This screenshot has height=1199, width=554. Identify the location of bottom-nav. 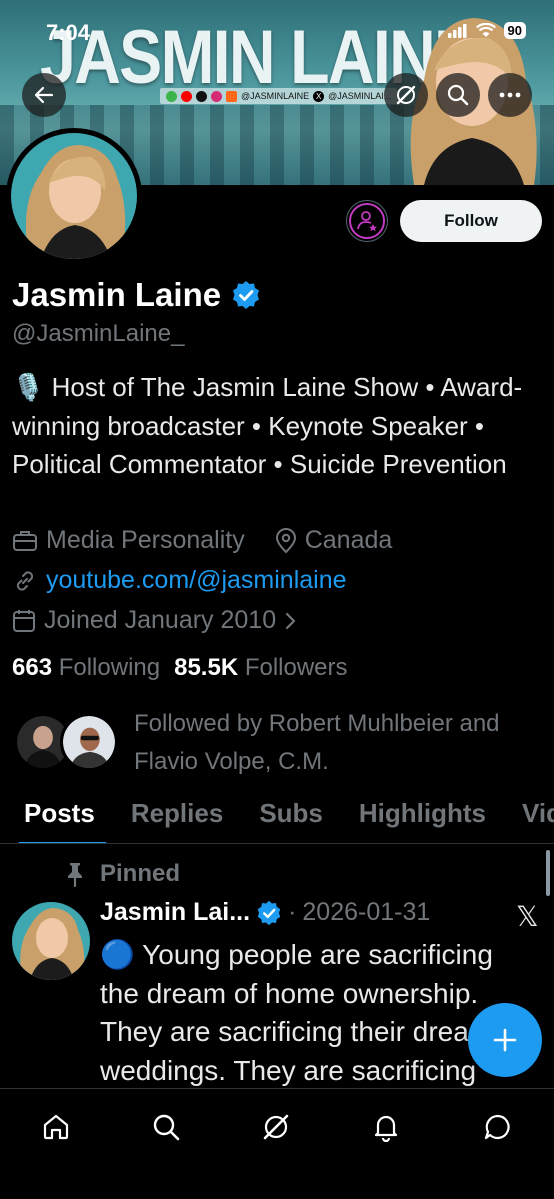
(277, 1143).